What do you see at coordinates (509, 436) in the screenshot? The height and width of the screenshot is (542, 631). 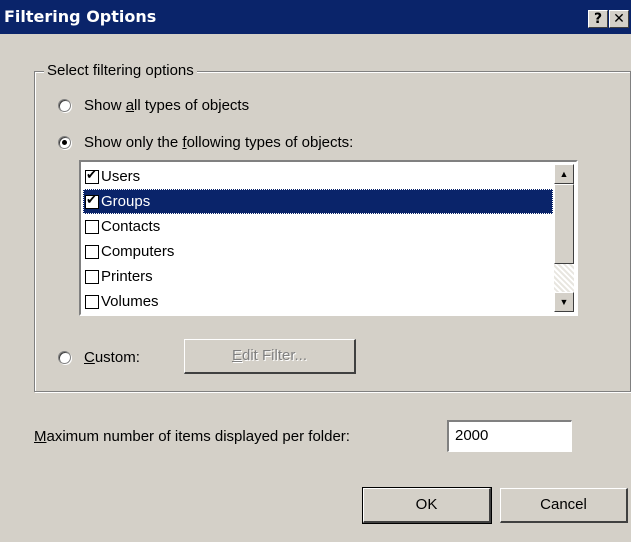 I see `max-items-input: 2000` at bounding box center [509, 436].